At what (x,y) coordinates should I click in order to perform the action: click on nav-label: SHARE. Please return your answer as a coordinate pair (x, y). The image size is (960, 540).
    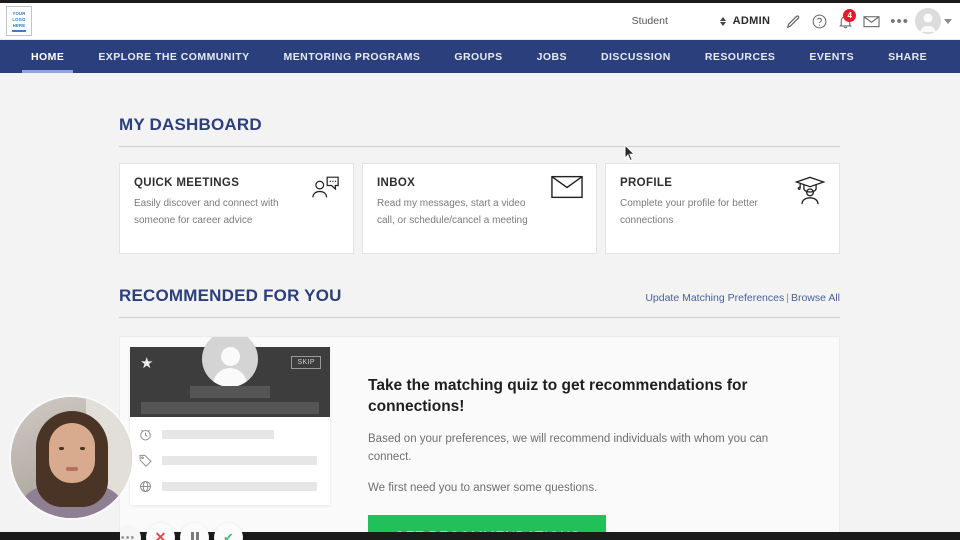
    Looking at the image, I should click on (908, 56).